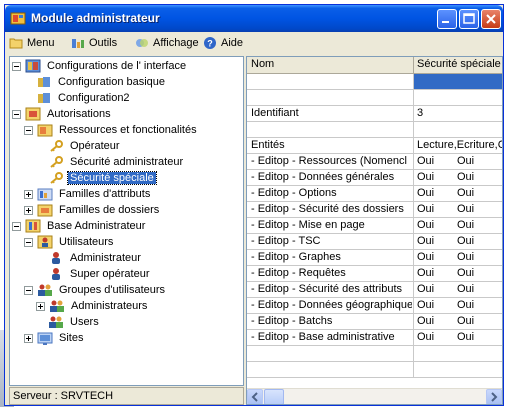 This screenshot has width=509, height=407. What do you see at coordinates (69, 242) in the screenshot?
I see `tree-node-utilisateurs: Utilisateurs` at bounding box center [69, 242].